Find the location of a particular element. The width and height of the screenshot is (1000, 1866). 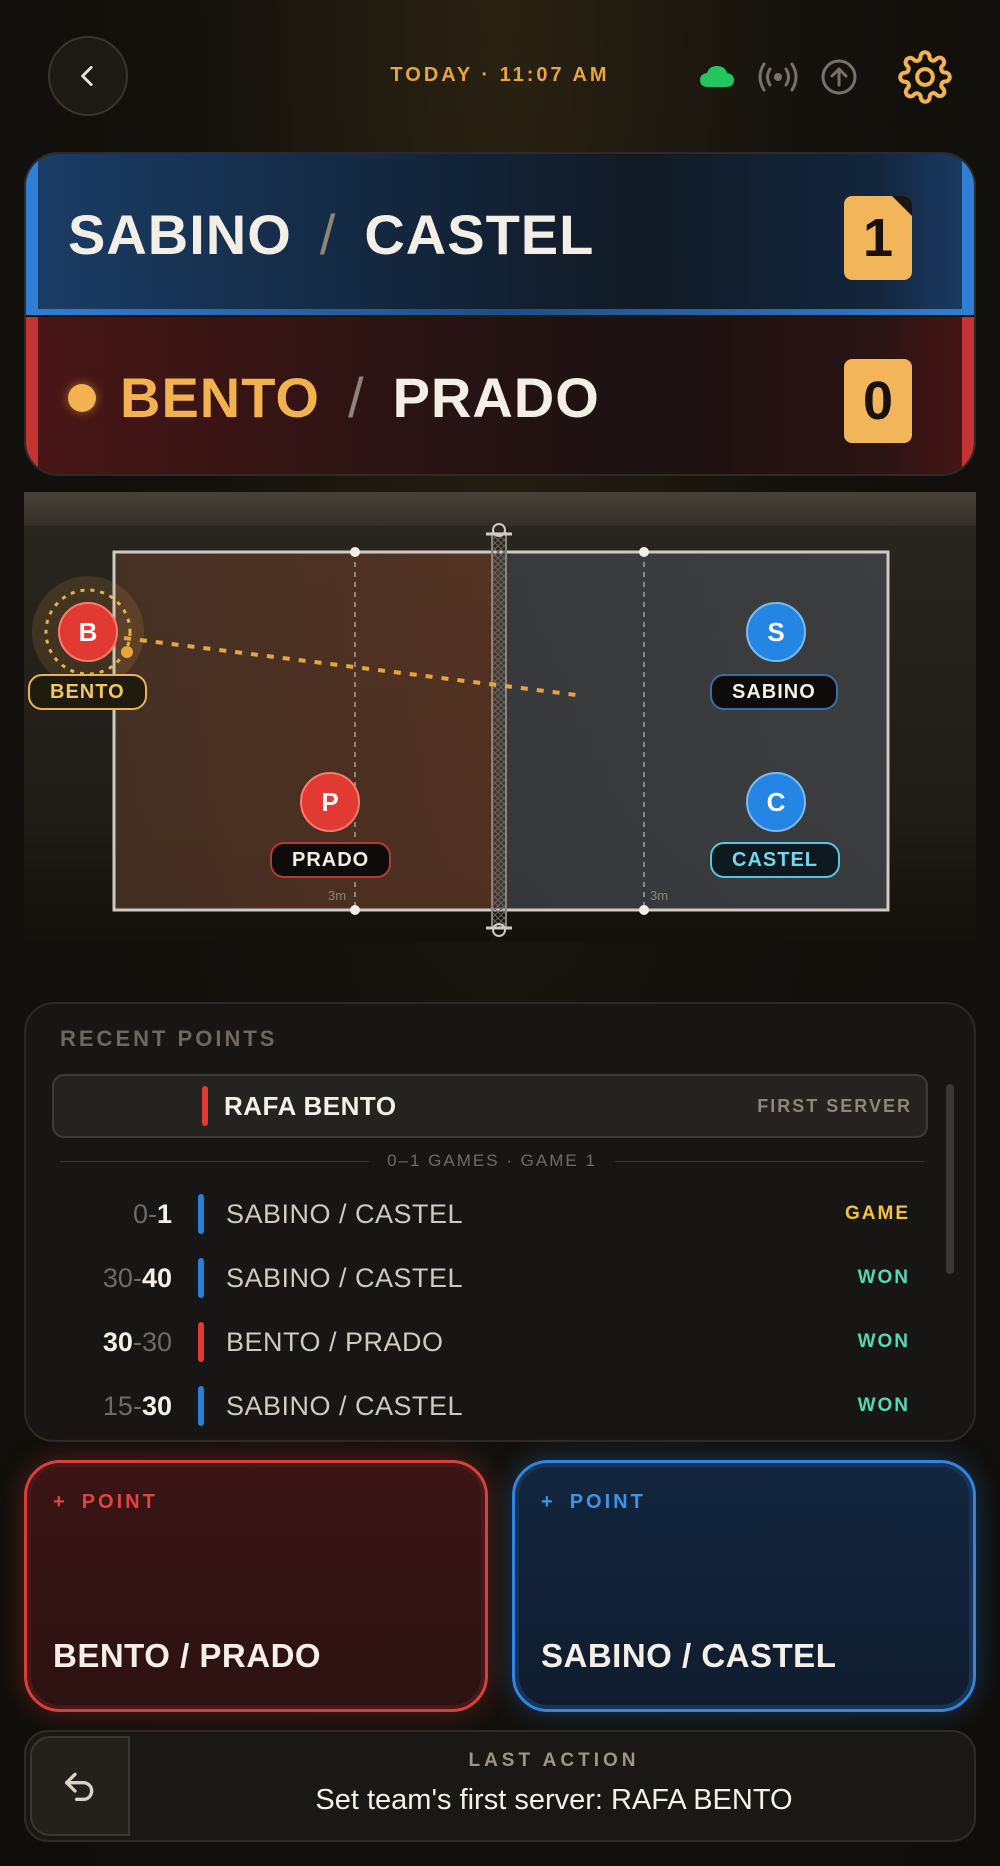

player-initial: B is located at coordinates (88, 631).